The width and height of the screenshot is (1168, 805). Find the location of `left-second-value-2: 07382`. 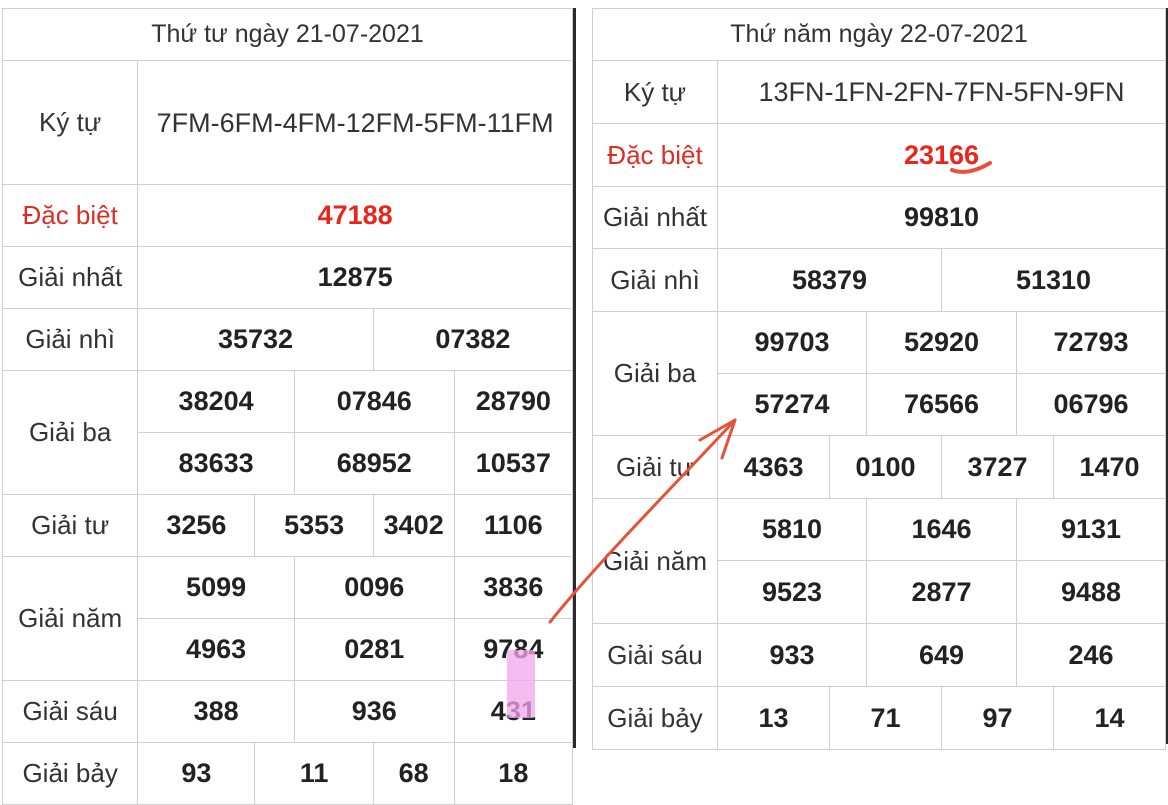

left-second-value-2: 07382 is located at coordinates (473, 339).